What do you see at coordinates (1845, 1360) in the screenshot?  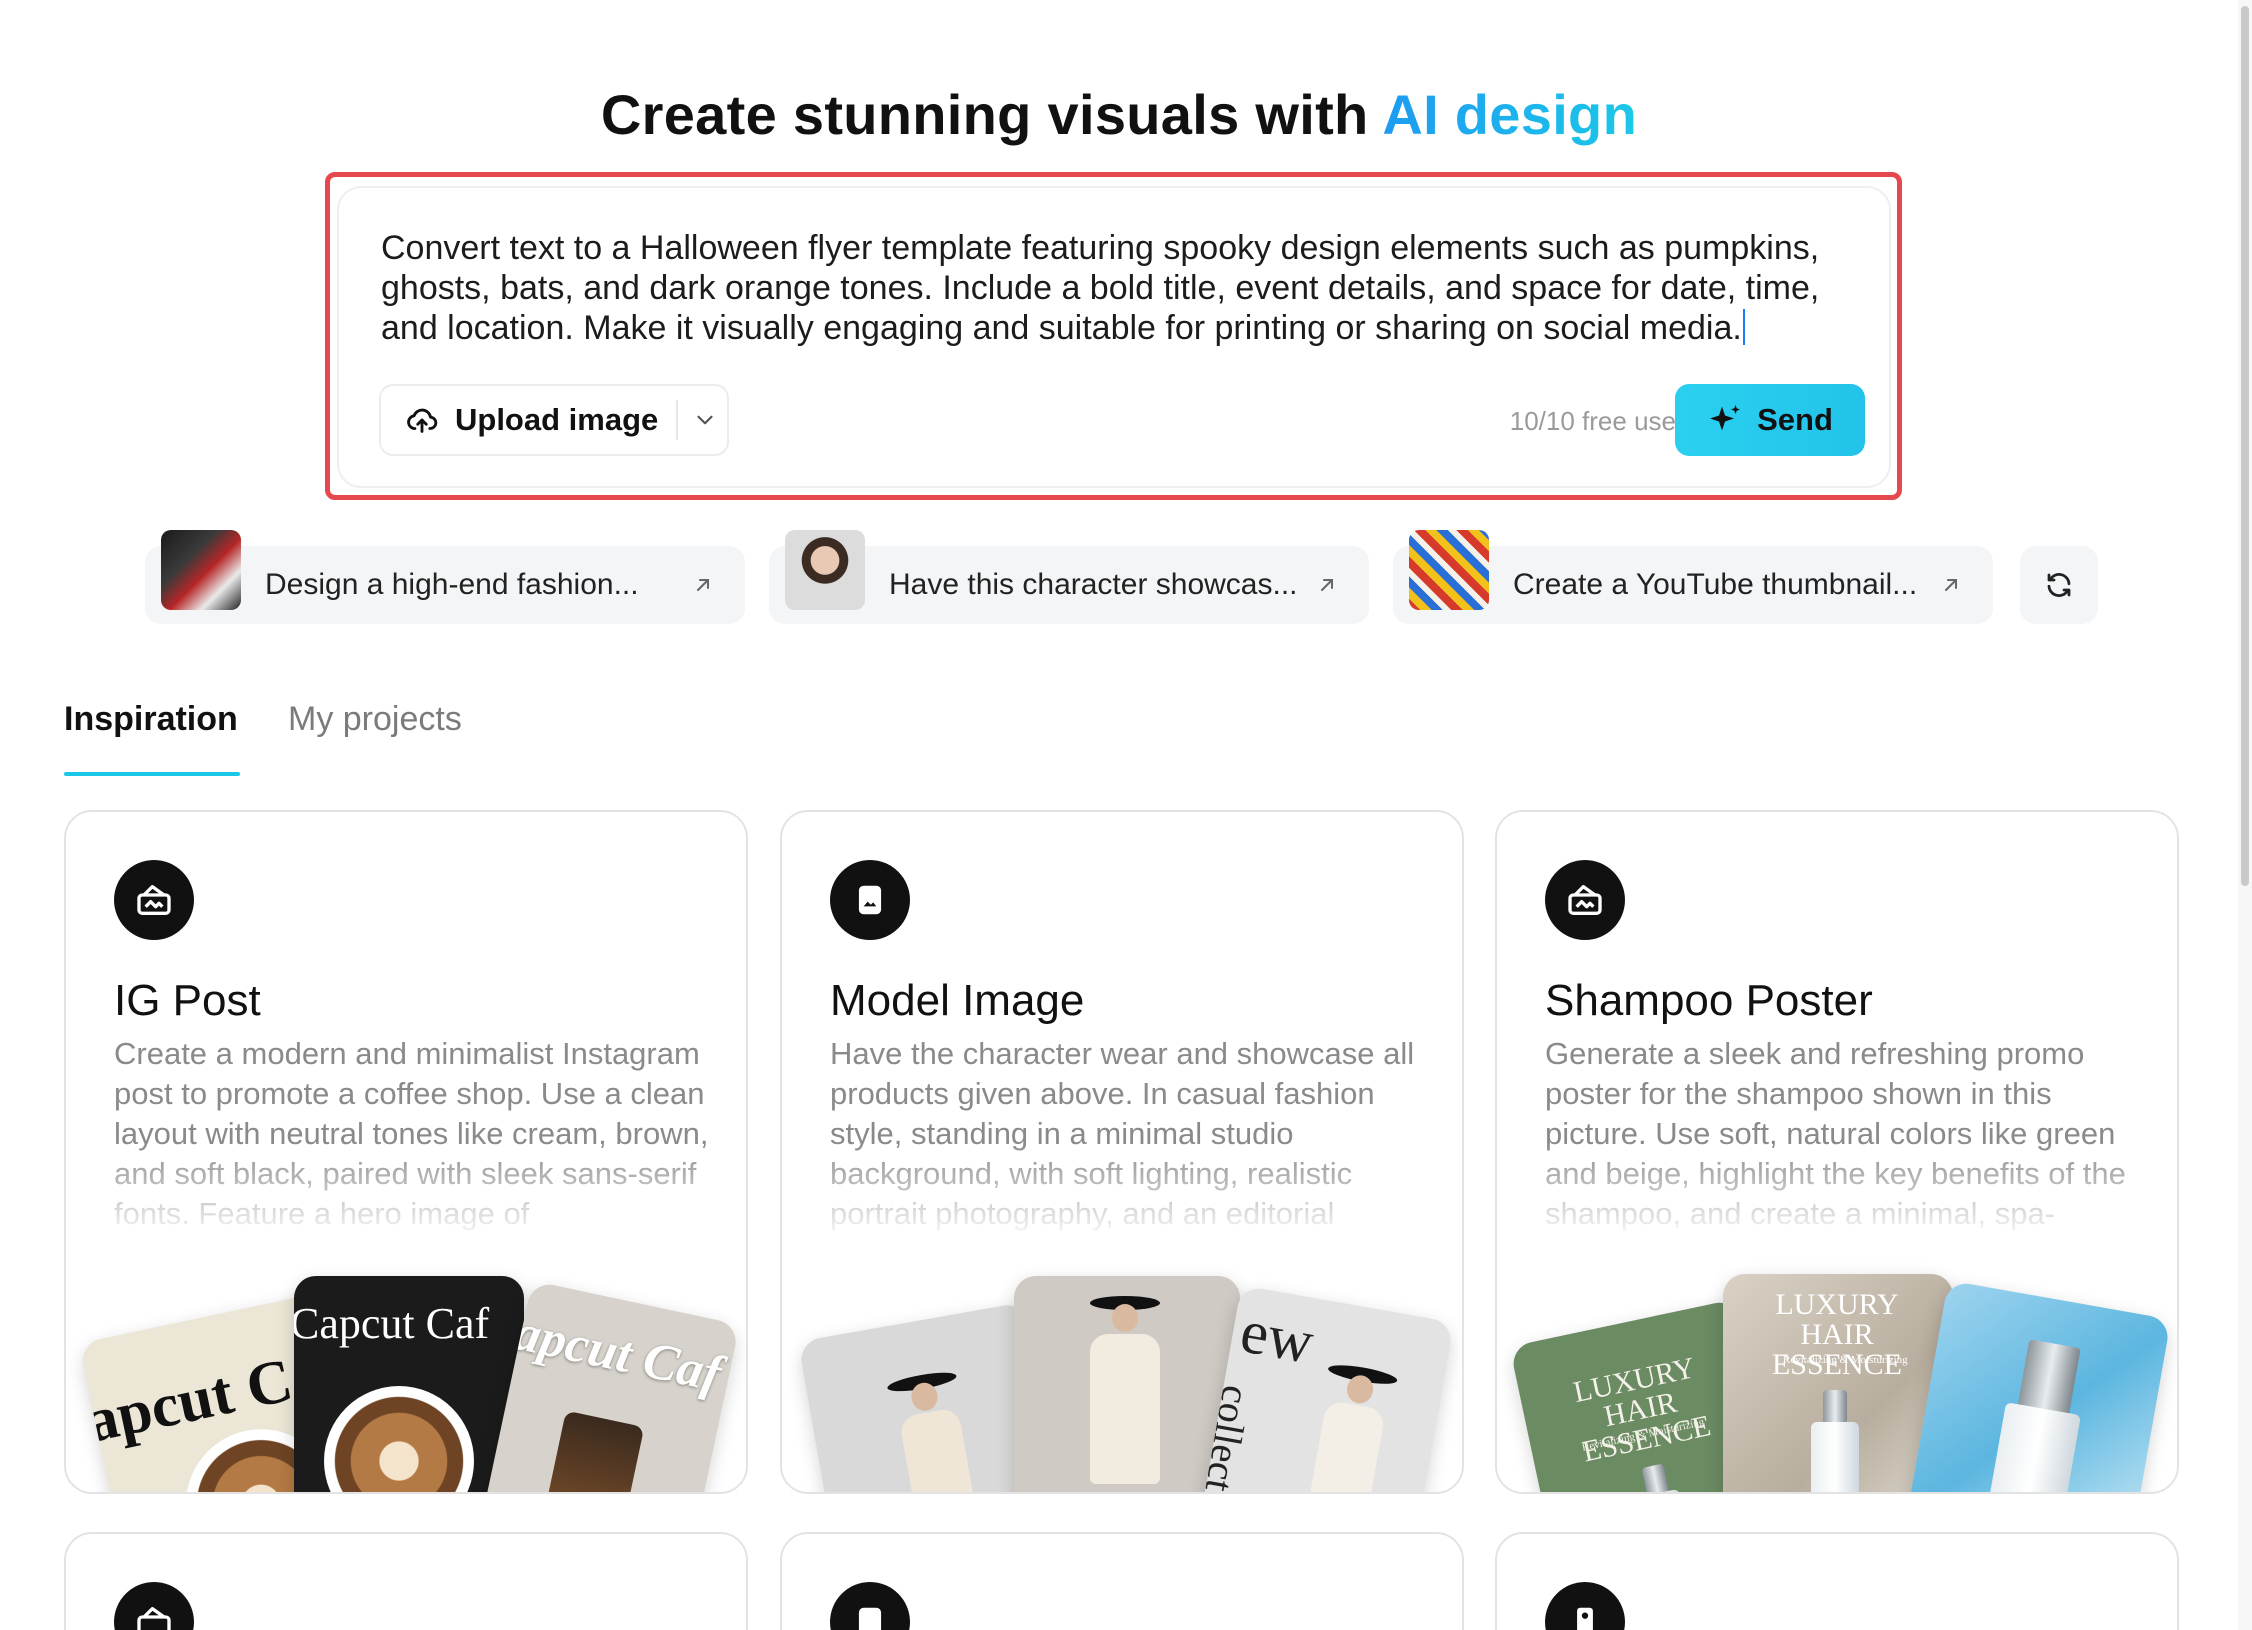 I see `tile-subtext: Revitalizing & Moisturizing` at bounding box center [1845, 1360].